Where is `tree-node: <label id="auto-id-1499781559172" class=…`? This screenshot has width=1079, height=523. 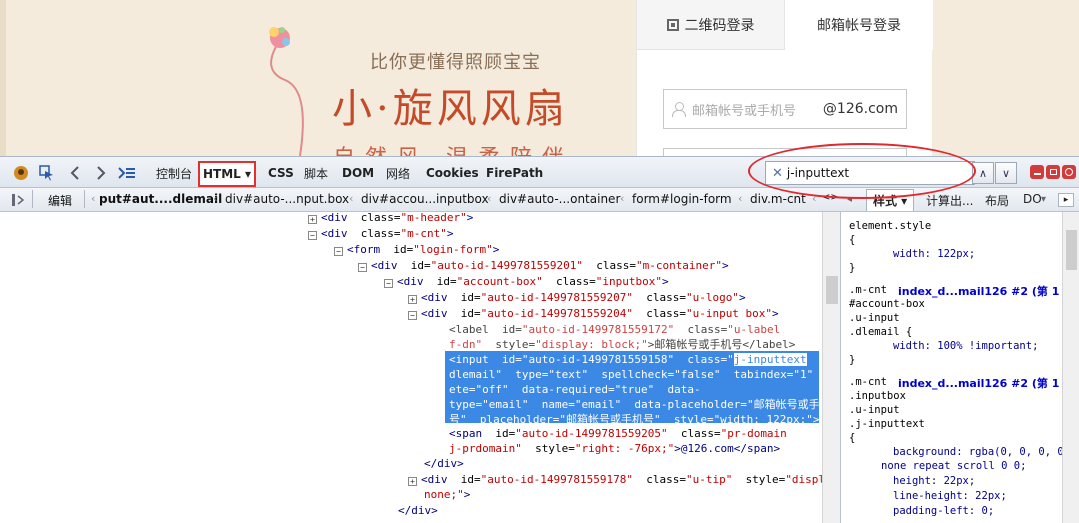
tree-node: <label id="auto-id-1499781559172" class=… is located at coordinates (614, 330).